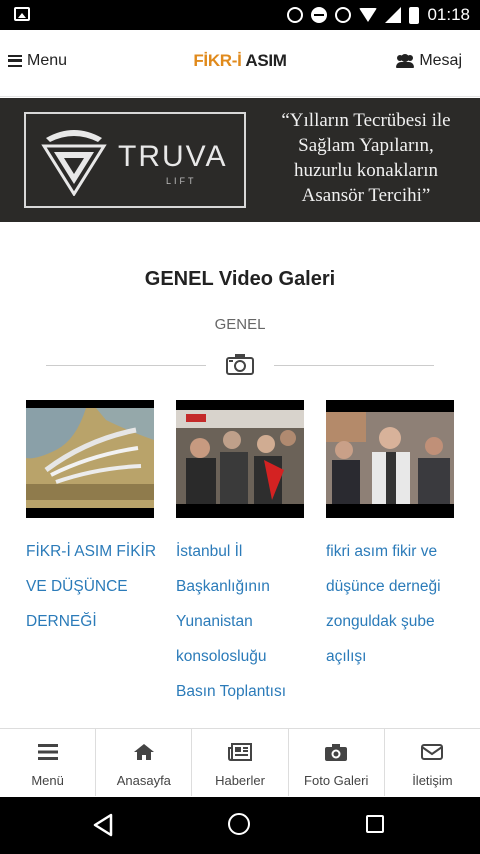 This screenshot has height=854, width=480. What do you see at coordinates (143, 752) in the screenshot?
I see `home-icon` at bounding box center [143, 752].